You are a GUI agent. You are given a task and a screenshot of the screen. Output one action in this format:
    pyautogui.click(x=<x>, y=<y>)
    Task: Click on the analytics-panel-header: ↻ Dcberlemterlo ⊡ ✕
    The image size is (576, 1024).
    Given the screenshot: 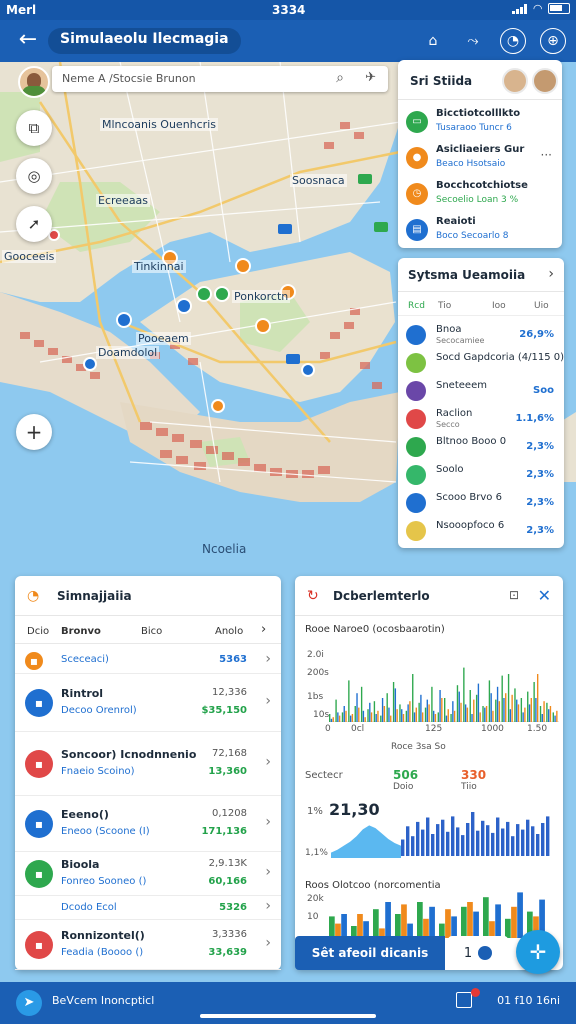 What is the action you would take?
    pyautogui.click(x=429, y=596)
    